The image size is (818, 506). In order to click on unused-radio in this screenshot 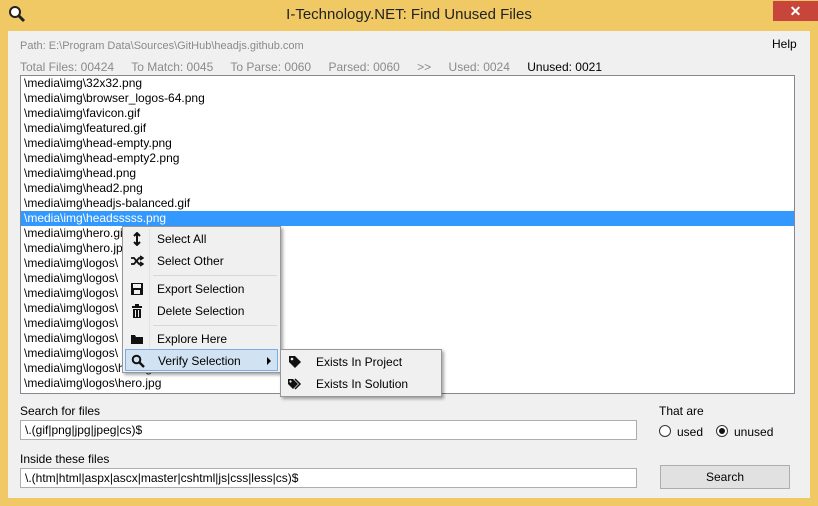, I will do `click(722, 431)`.